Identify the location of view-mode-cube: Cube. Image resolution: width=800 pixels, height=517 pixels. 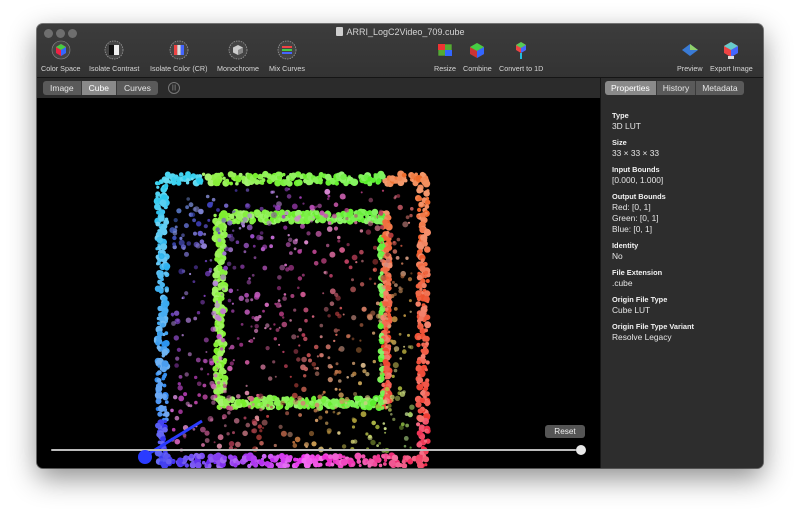
(99, 88).